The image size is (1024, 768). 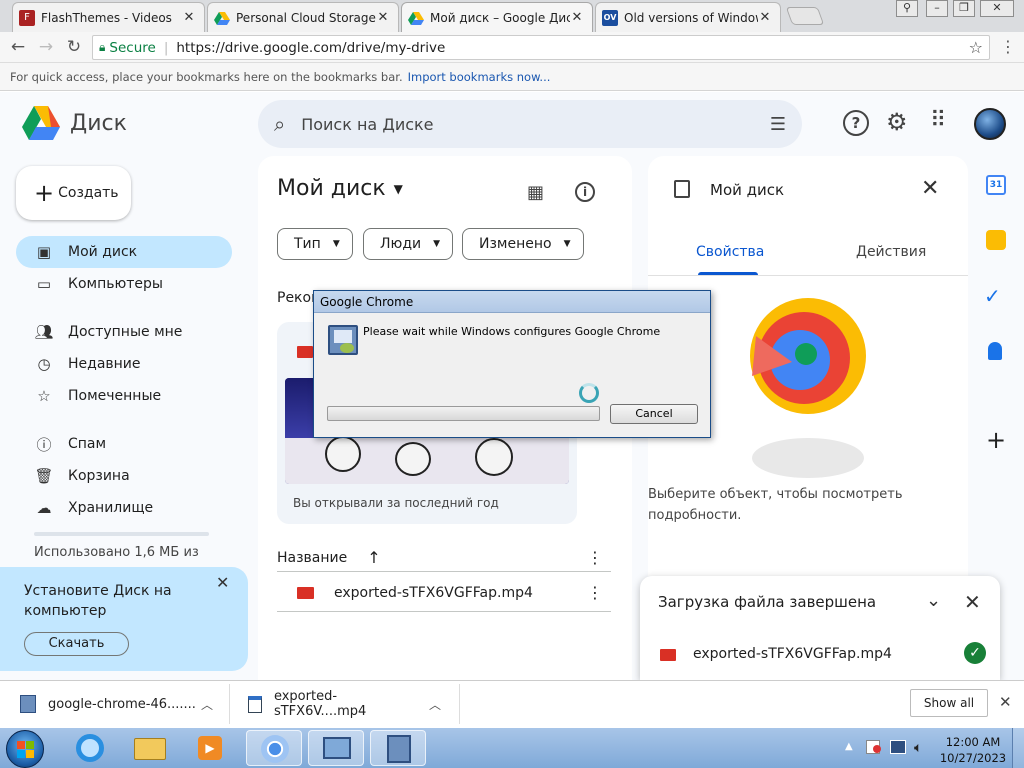 What do you see at coordinates (891, 252) in the screenshot?
I see `tab-actions: Действия` at bounding box center [891, 252].